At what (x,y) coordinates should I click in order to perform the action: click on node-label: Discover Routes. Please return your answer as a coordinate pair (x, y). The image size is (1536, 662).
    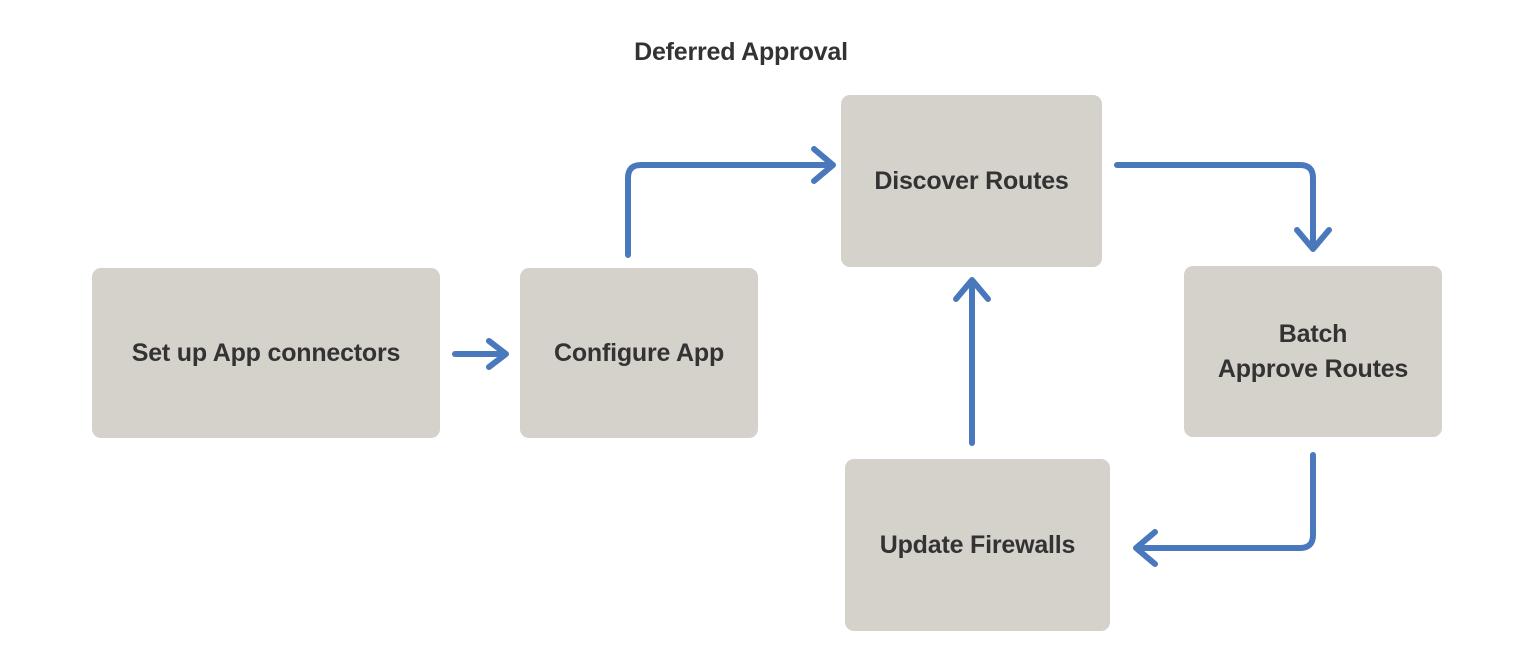
    Looking at the image, I should click on (971, 180).